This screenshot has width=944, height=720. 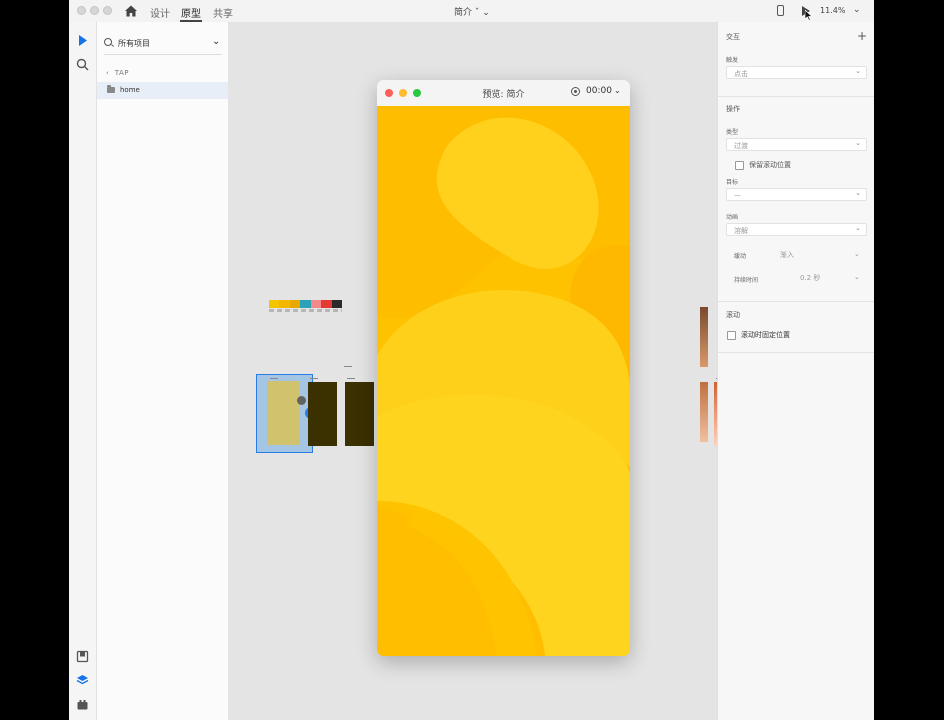 What do you see at coordinates (131, 11) in the screenshot?
I see `home-icon` at bounding box center [131, 11].